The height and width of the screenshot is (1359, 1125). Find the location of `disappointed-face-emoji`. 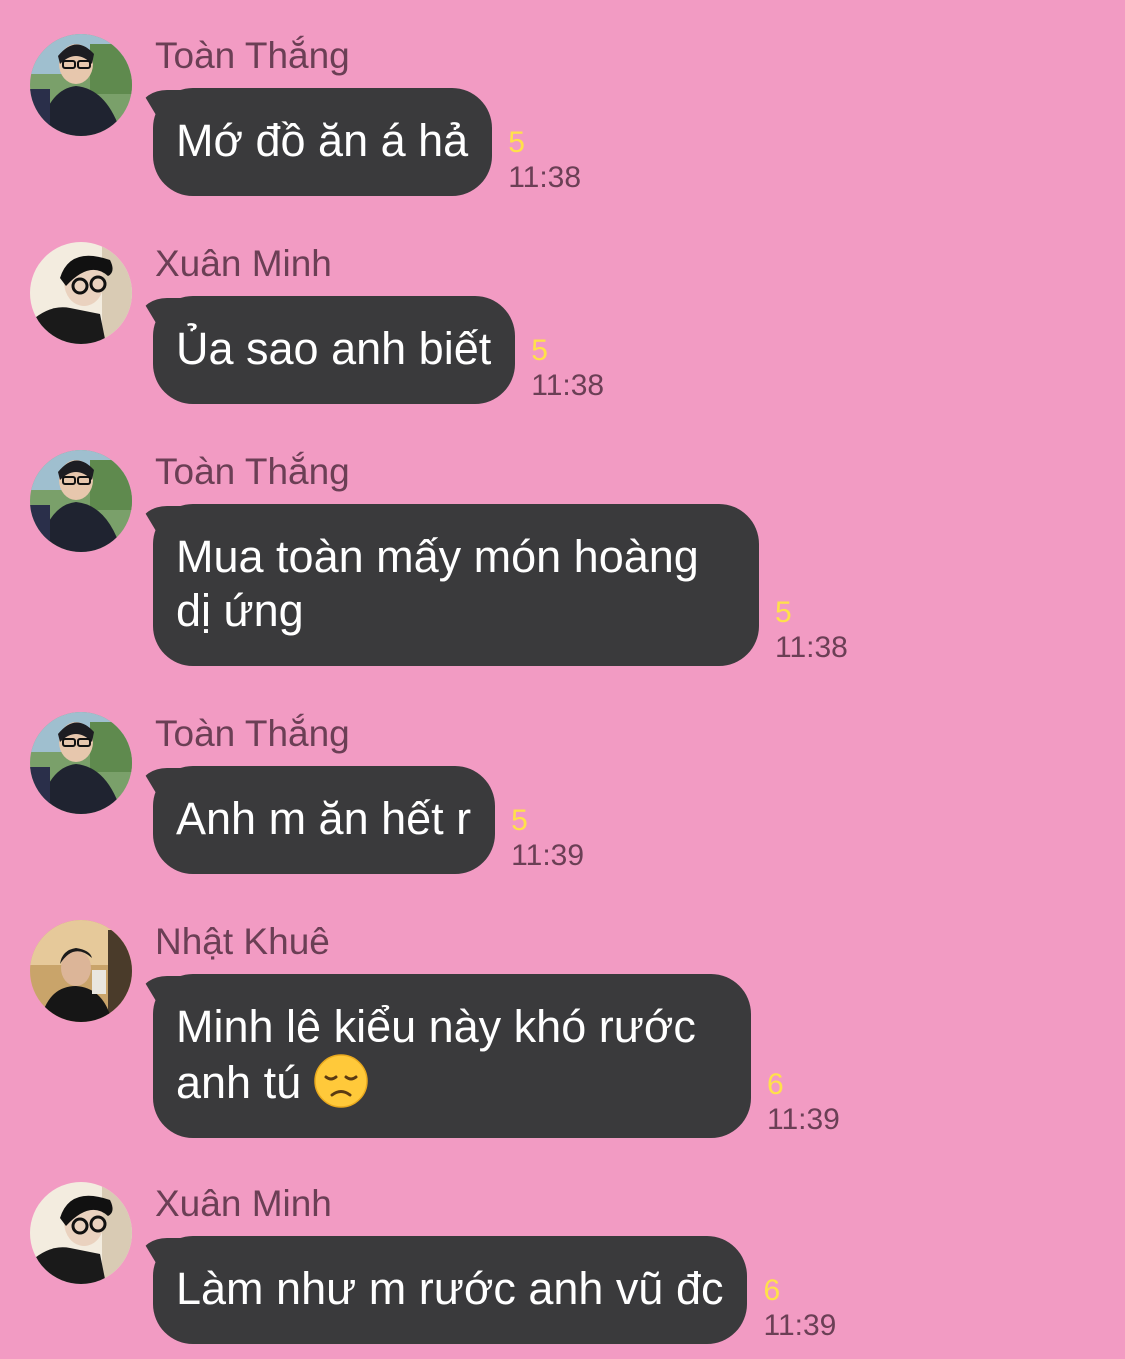

disappointed-face-emoji is located at coordinates (340, 1081).